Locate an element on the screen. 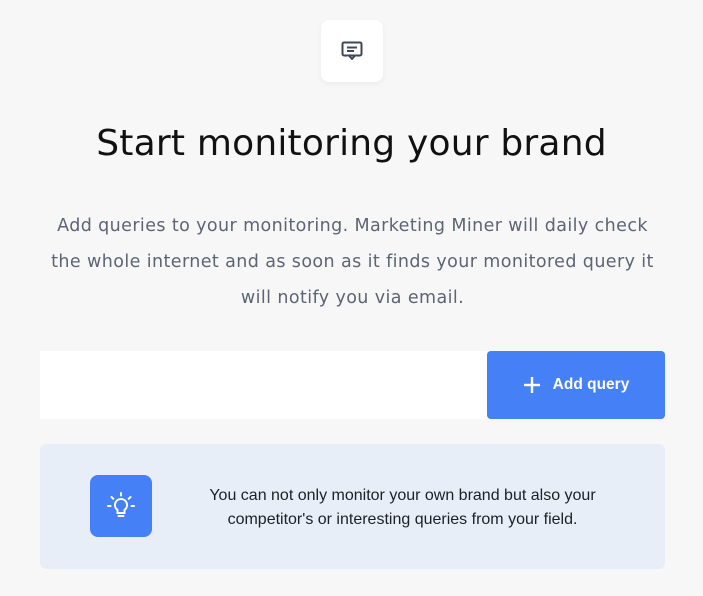 Image resolution: width=703 pixels, height=596 pixels. page-title: Start monitoring your brand is located at coordinates (351, 143).